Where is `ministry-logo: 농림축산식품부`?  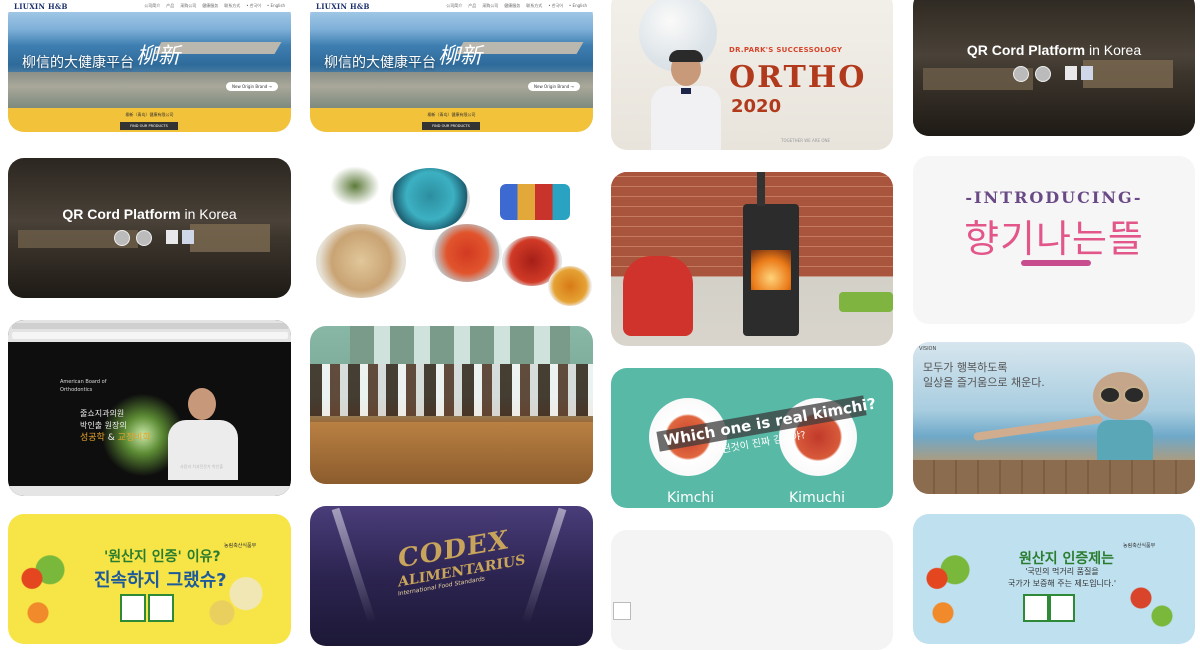
ministry-logo: 농림축산식품부 is located at coordinates (240, 546).